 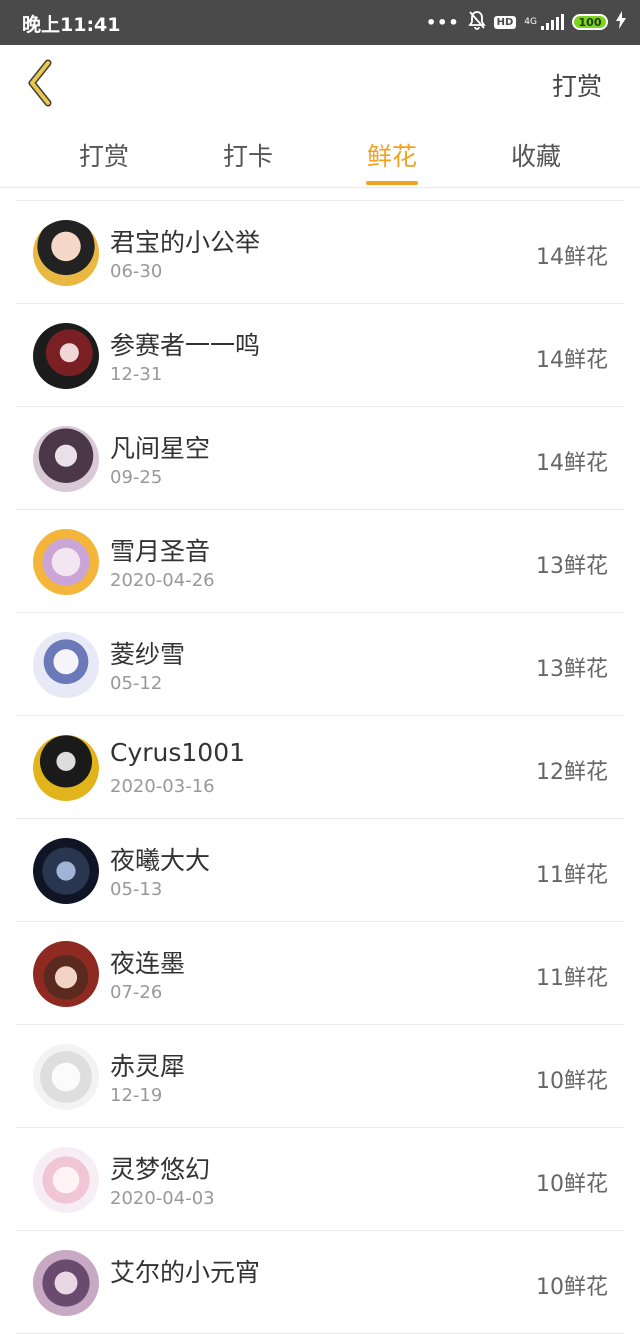 What do you see at coordinates (320, 84) in the screenshot?
I see `app-header: 打赏` at bounding box center [320, 84].